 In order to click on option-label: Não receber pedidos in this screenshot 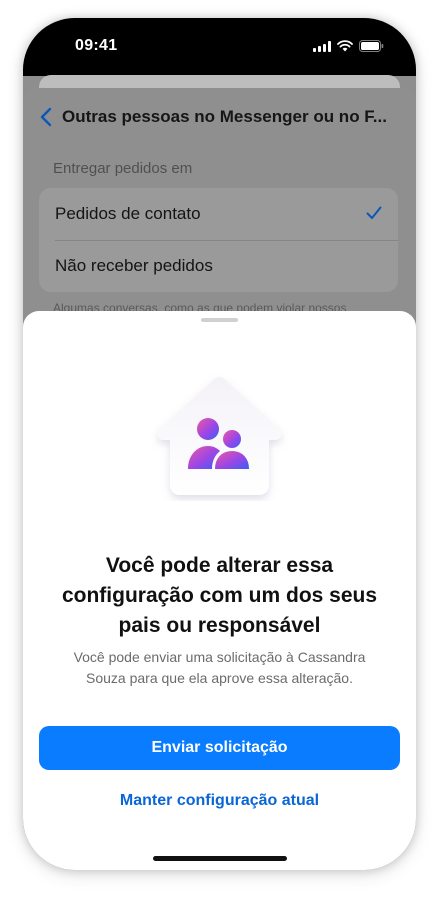, I will do `click(134, 265)`.